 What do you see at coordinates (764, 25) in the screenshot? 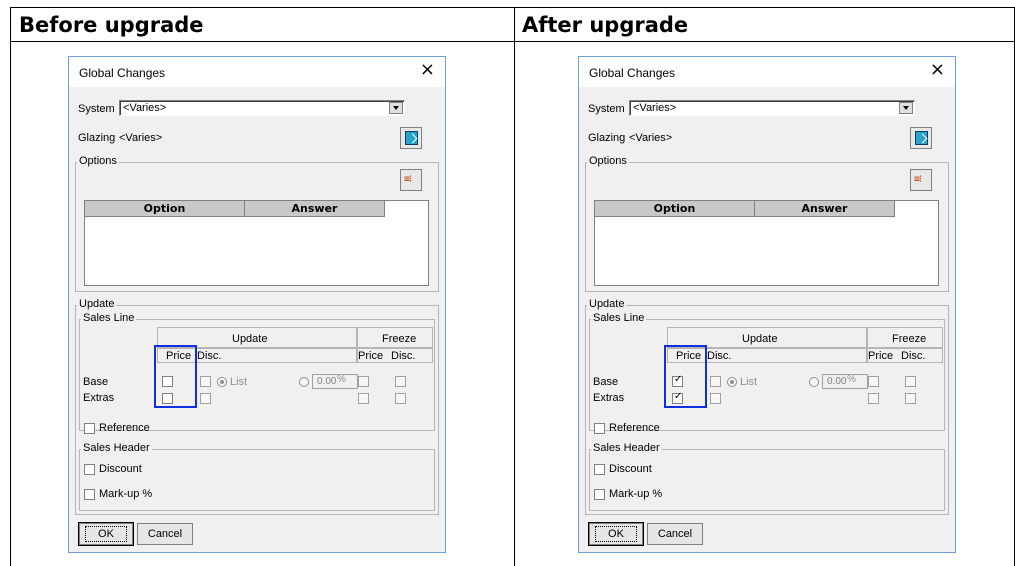
I see `after-header: After upgrade` at bounding box center [764, 25].